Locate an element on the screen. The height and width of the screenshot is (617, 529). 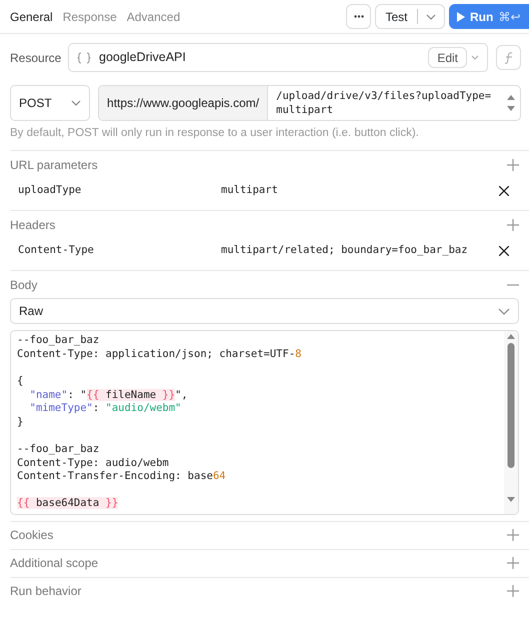
request-hint: By default, POST will only run in response to a user interaction (i.e. button click). is located at coordinates (215, 133).